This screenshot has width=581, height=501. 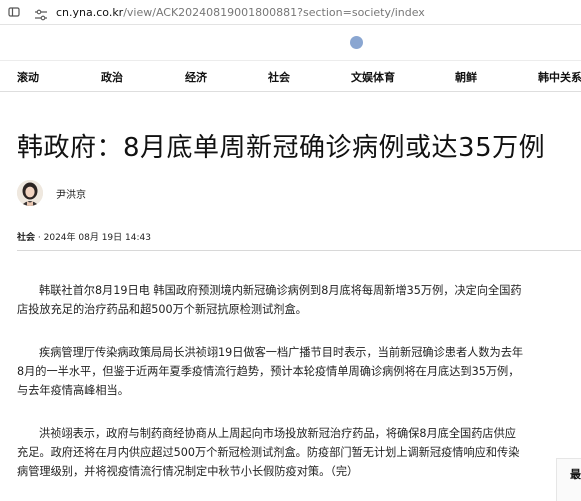 What do you see at coordinates (26, 238) in the screenshot?
I see `article-section: 社会` at bounding box center [26, 238].